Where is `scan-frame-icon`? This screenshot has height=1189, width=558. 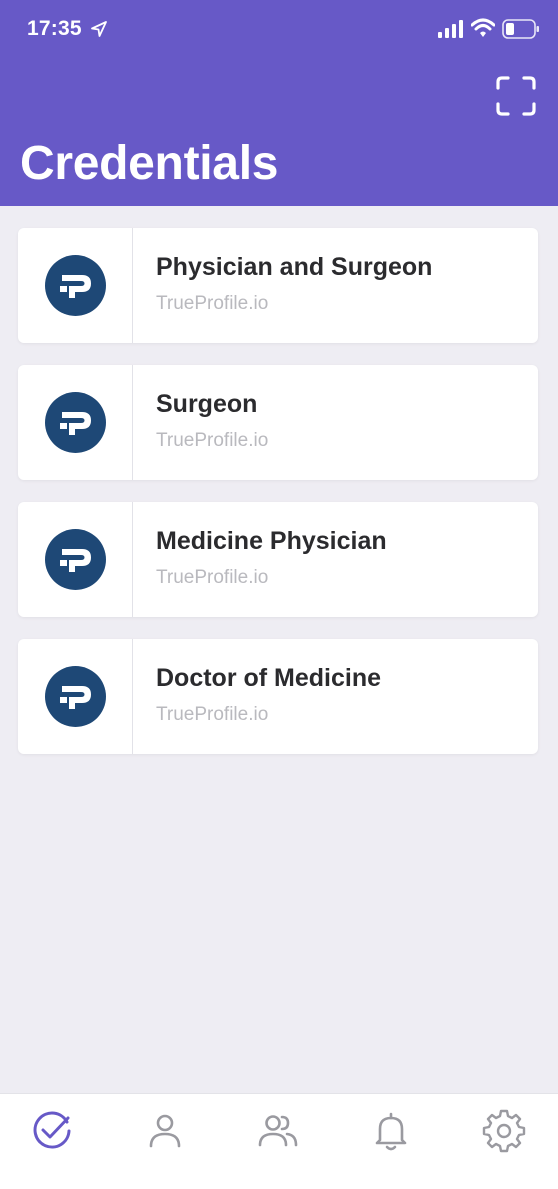
scan-frame-icon is located at coordinates (516, 96).